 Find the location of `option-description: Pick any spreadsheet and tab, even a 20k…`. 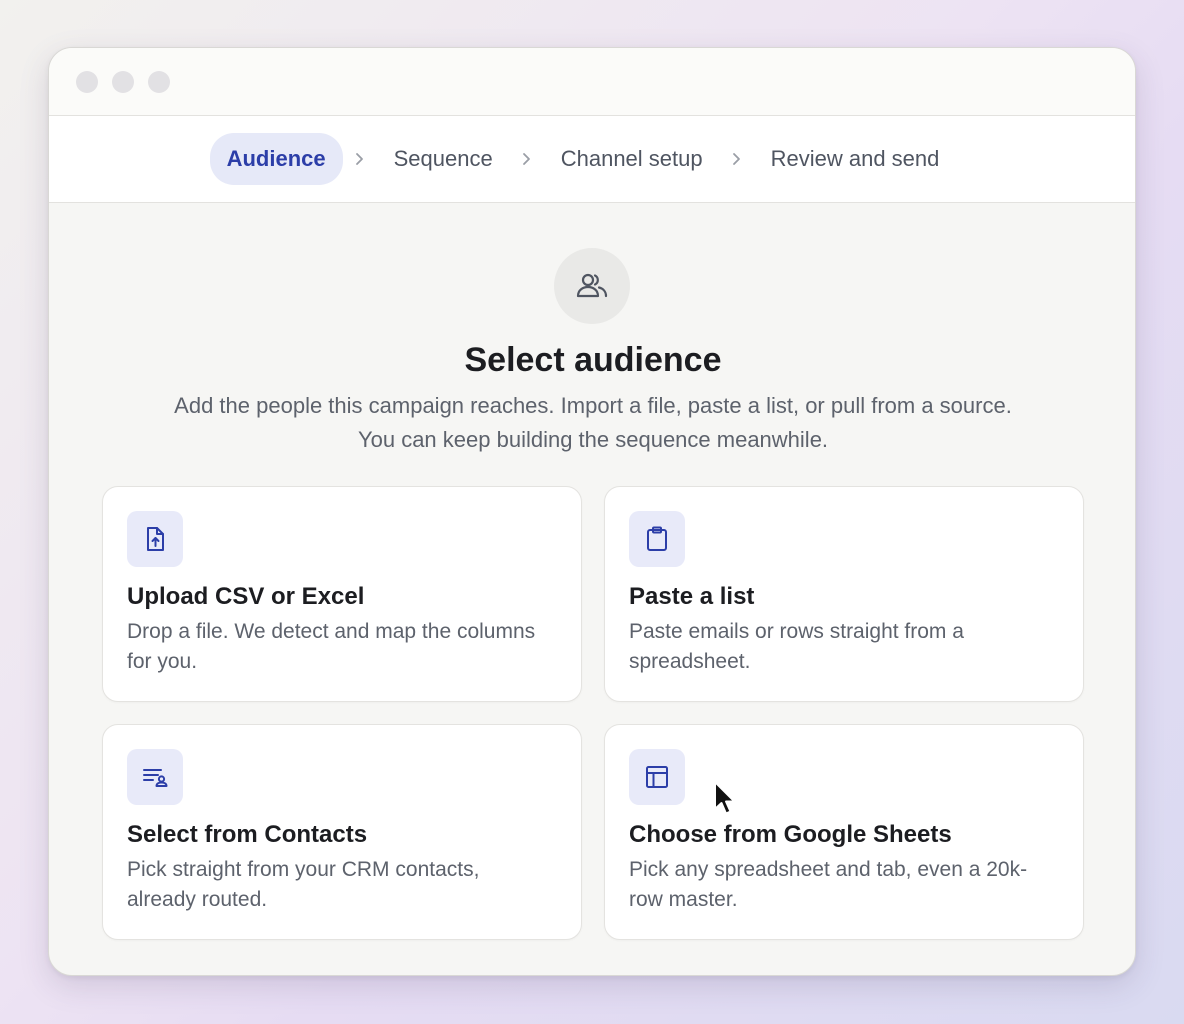

option-description: Pick any spreadsheet and tab, even a 20k… is located at coordinates (828, 884).